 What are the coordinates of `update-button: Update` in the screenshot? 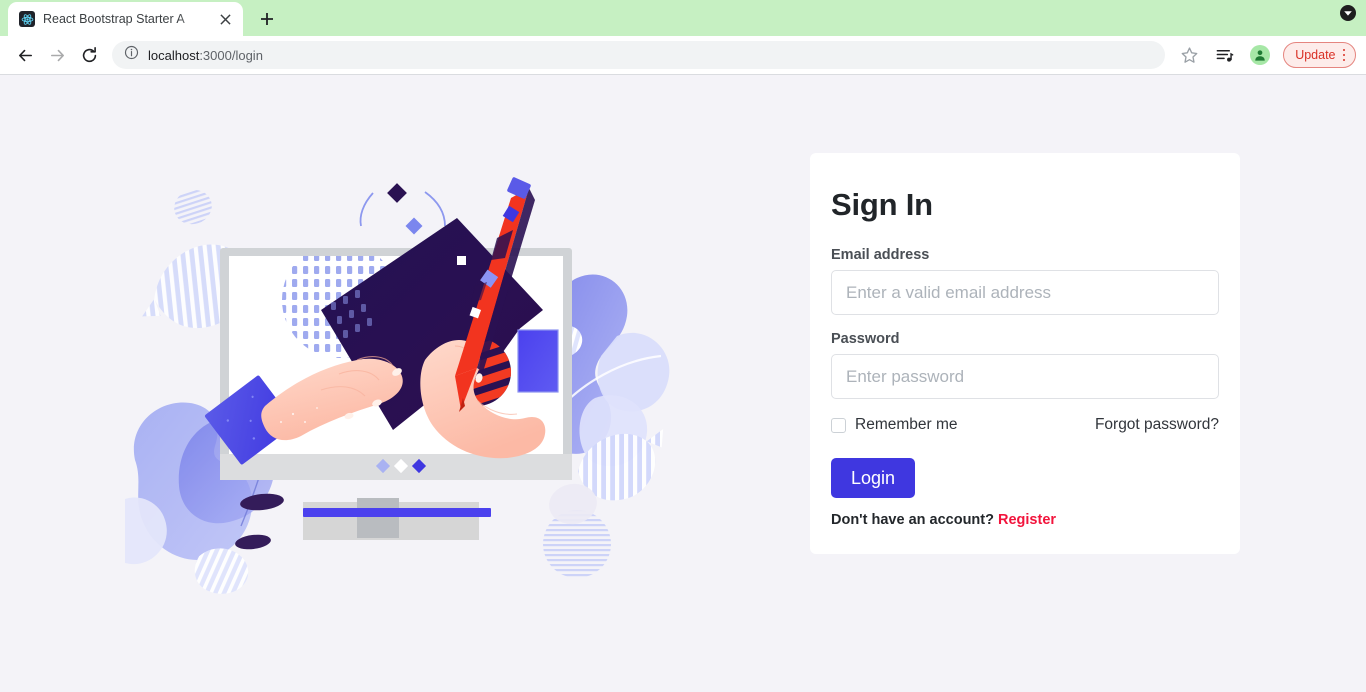 It's located at (1319, 55).